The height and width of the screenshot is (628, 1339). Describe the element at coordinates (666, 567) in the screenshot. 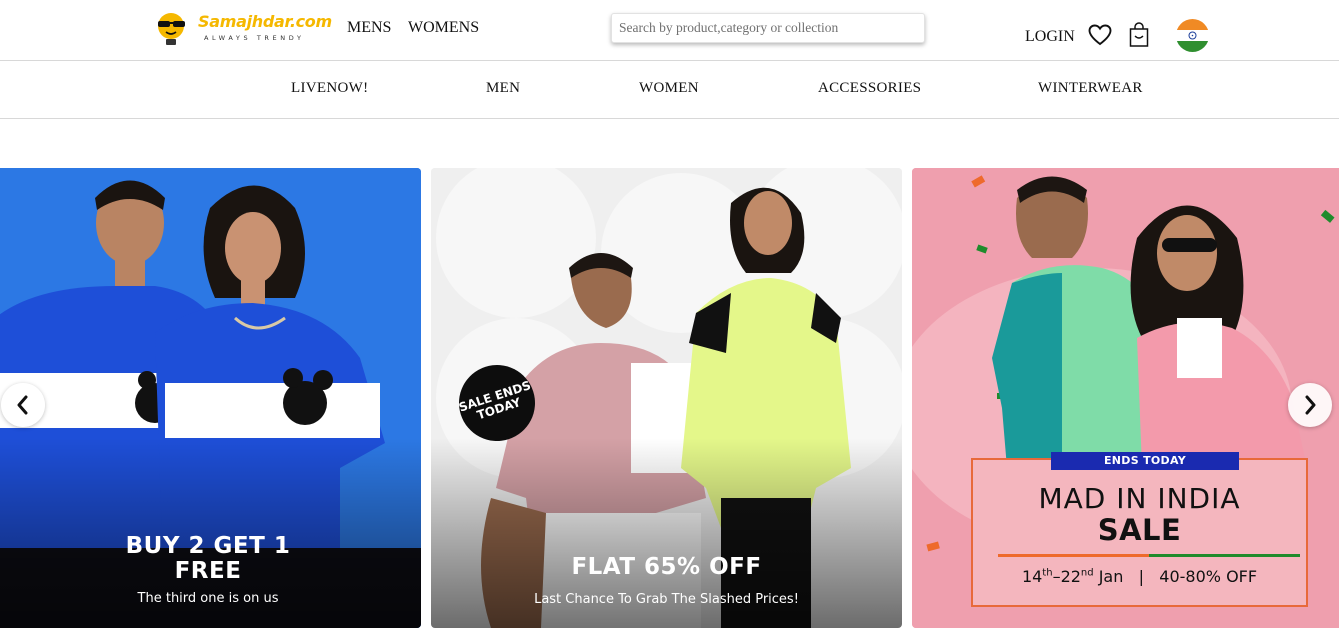

I see `slide2-headline: FLAT 65% OFF` at that location.